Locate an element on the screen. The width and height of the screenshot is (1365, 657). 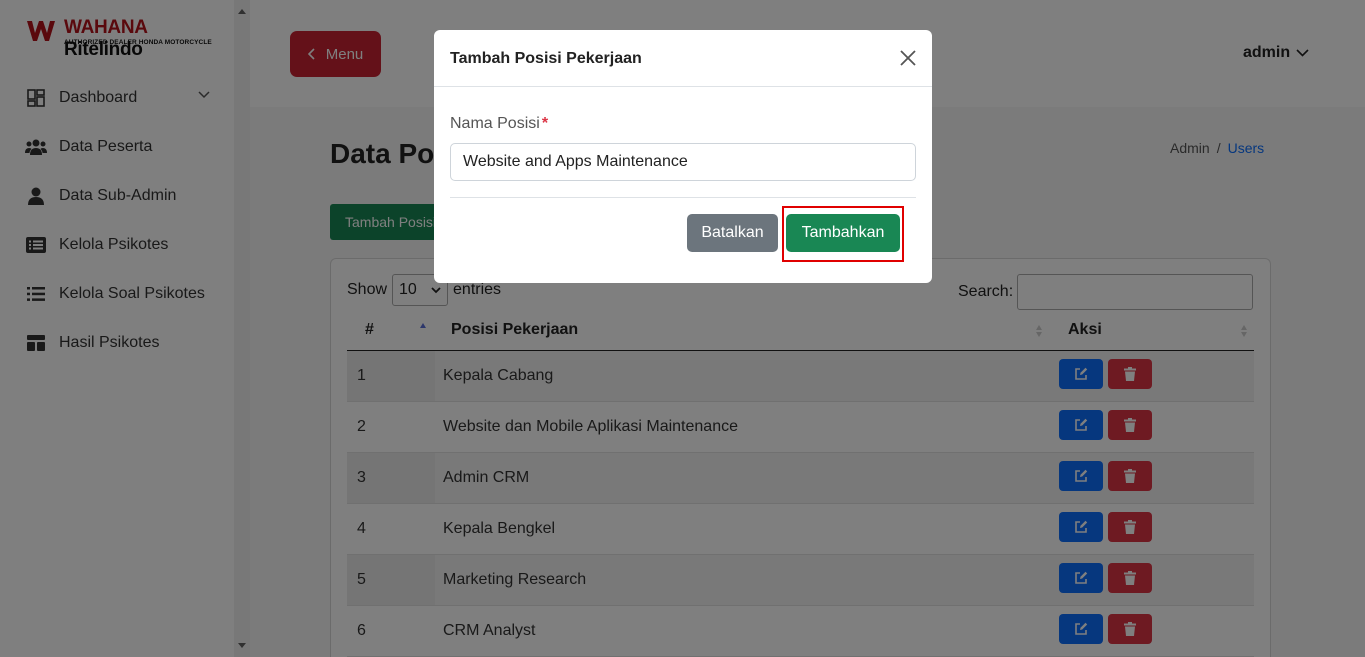
nama-posisi-input is located at coordinates (683, 162).